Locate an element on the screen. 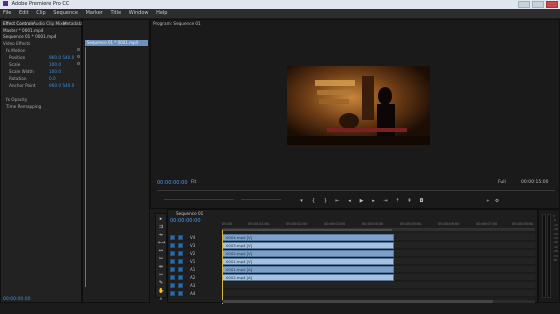  track-lane-v1: 0001.mp4 [V] is located at coordinates (378, 261).